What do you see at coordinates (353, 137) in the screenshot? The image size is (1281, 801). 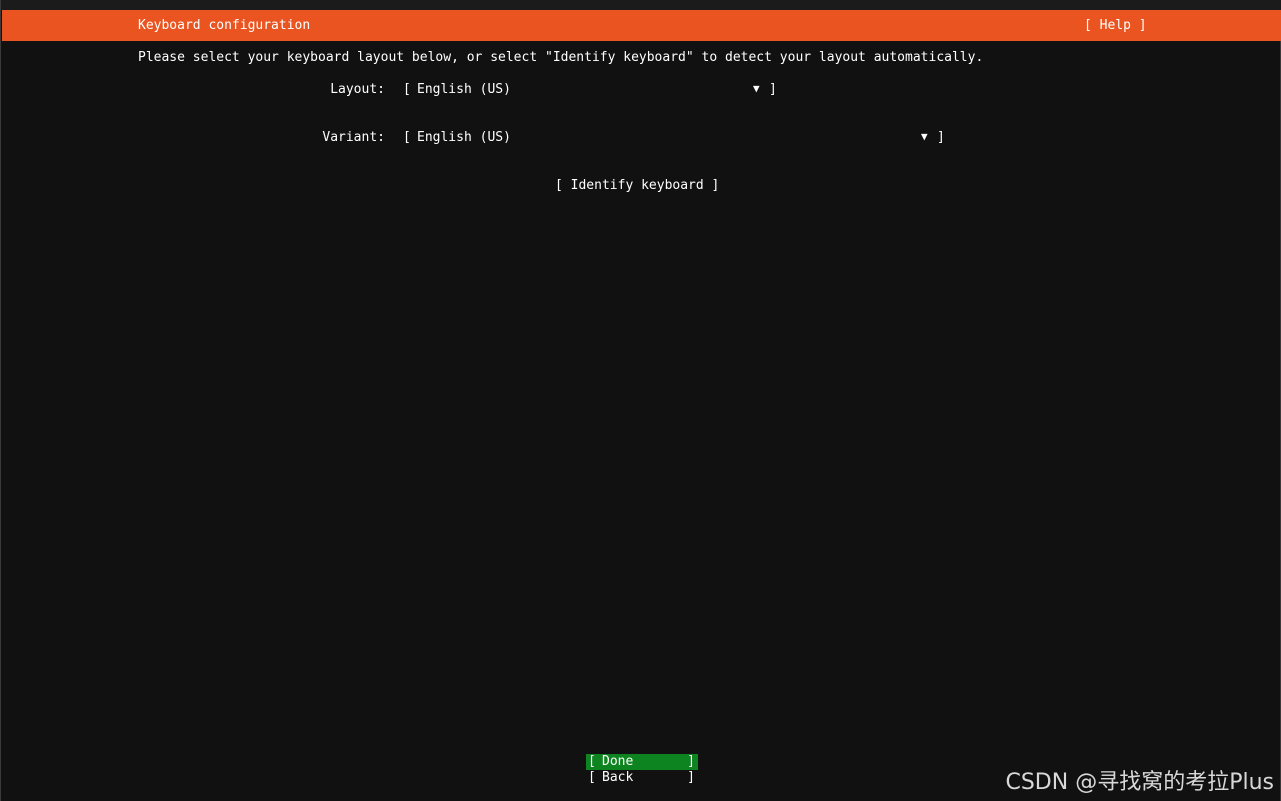 I see `variant-label: Variant:` at bounding box center [353, 137].